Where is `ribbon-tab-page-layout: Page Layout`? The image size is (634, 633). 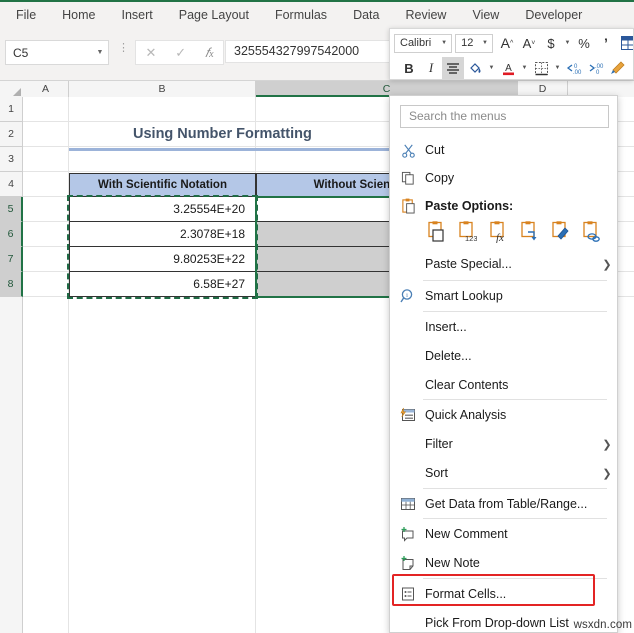
ribbon-tab-page-layout: Page Layout is located at coordinates (214, 15).